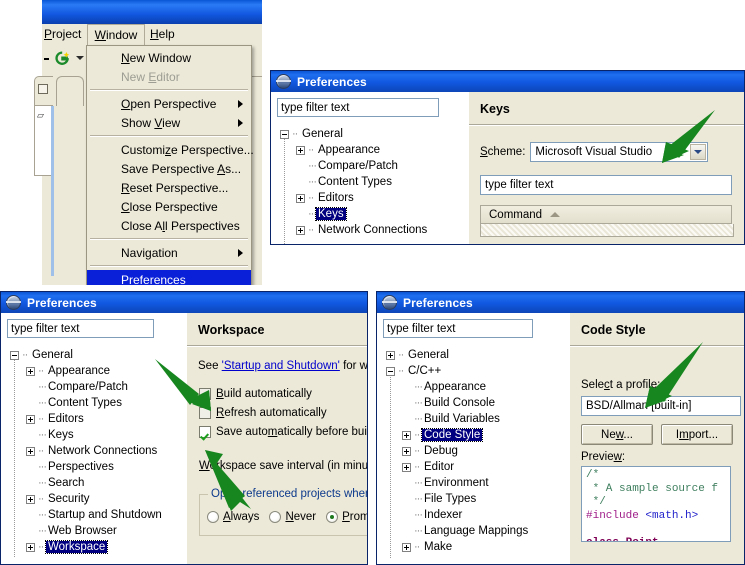  Describe the element at coordinates (476, 435) in the screenshot. I see `tree-item-code-style: ·· Code Style` at that location.